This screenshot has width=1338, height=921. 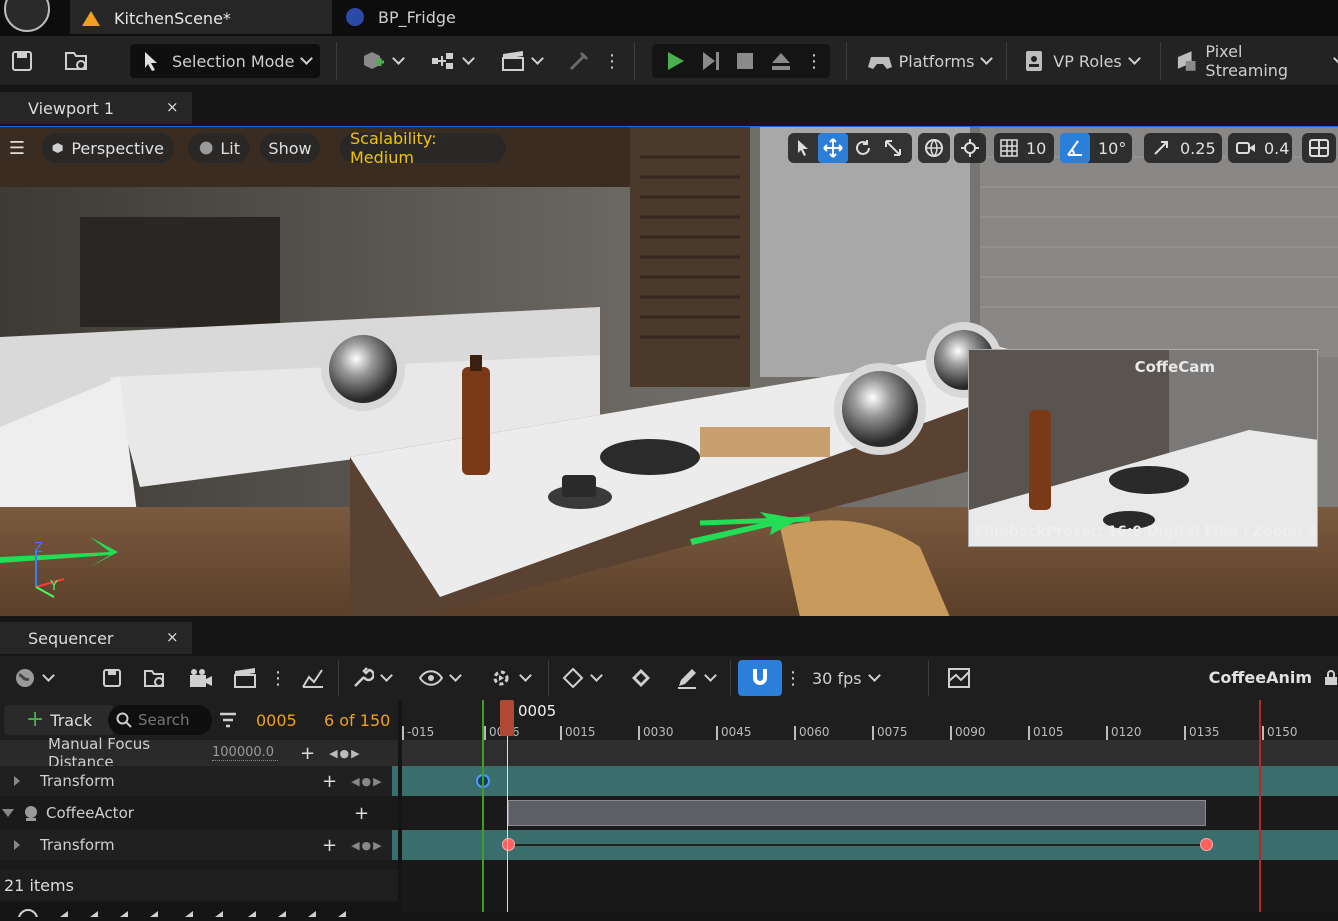 What do you see at coordinates (781, 61) in the screenshot?
I see `eject-icon` at bounding box center [781, 61].